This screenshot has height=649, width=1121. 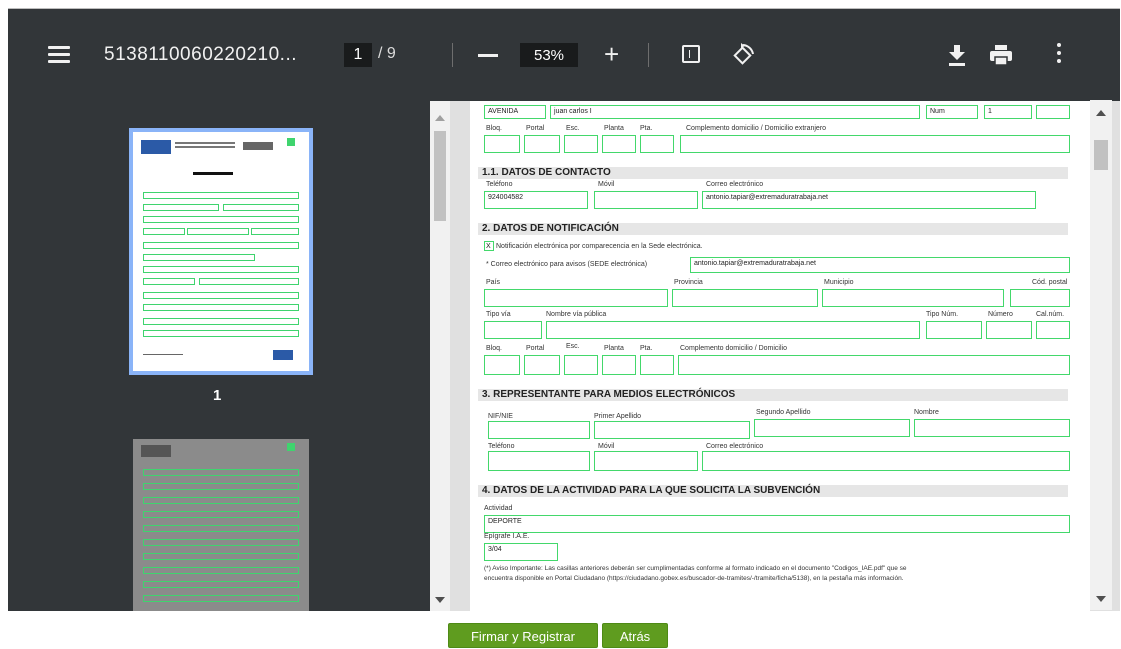 What do you see at coordinates (521, 552) in the screenshot?
I see `epigrafe-field: 3/04` at bounding box center [521, 552].